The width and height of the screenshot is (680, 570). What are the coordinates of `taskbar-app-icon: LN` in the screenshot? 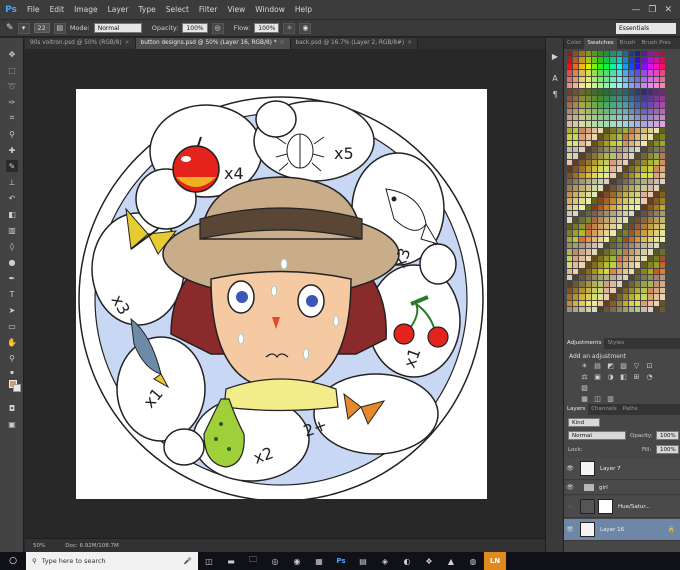 It's located at (495, 561).